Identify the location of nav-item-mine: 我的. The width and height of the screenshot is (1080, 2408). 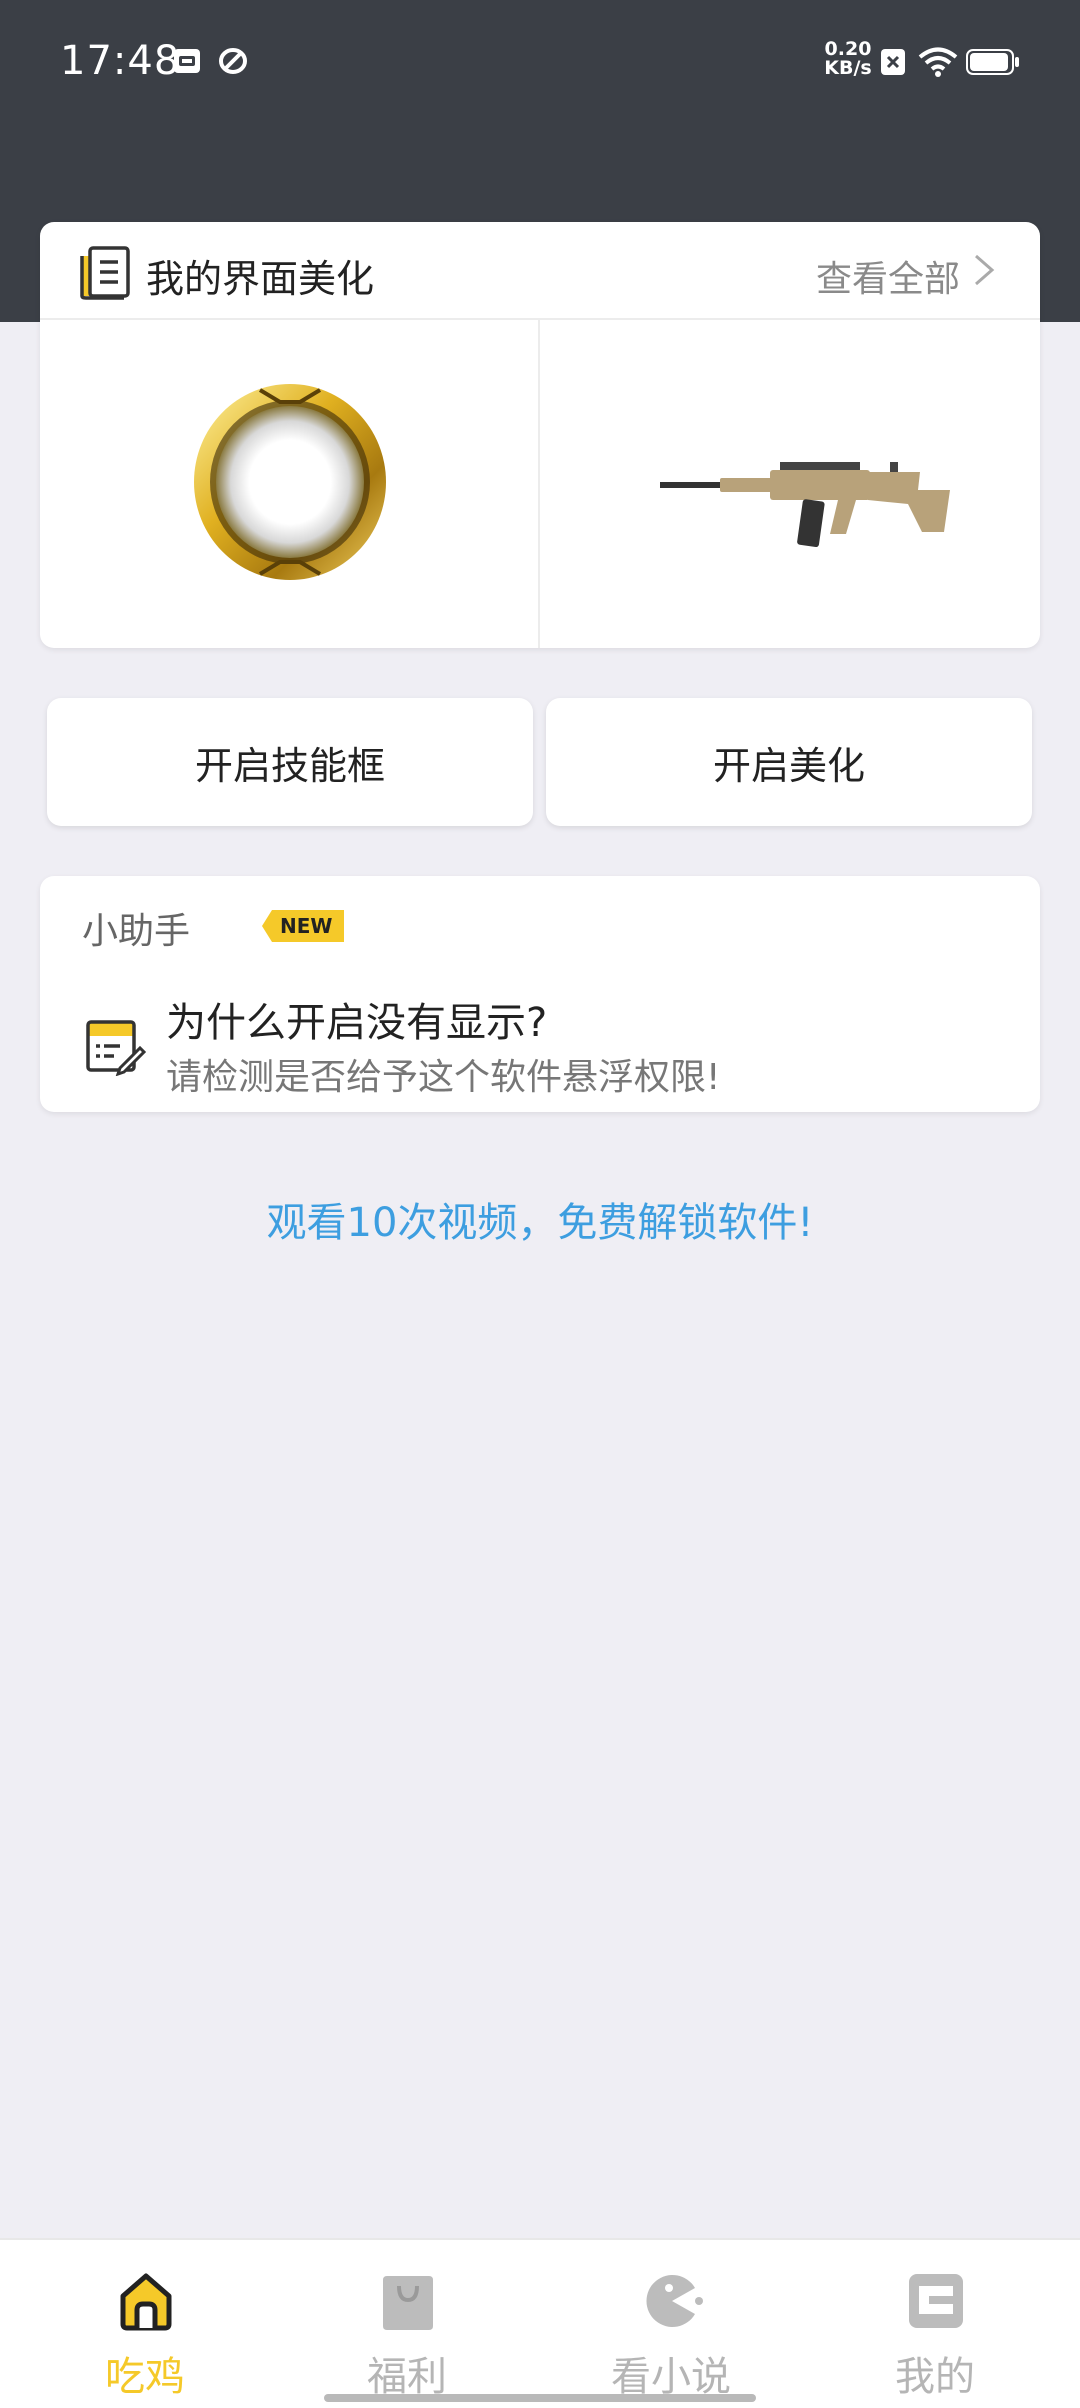
(935, 2324).